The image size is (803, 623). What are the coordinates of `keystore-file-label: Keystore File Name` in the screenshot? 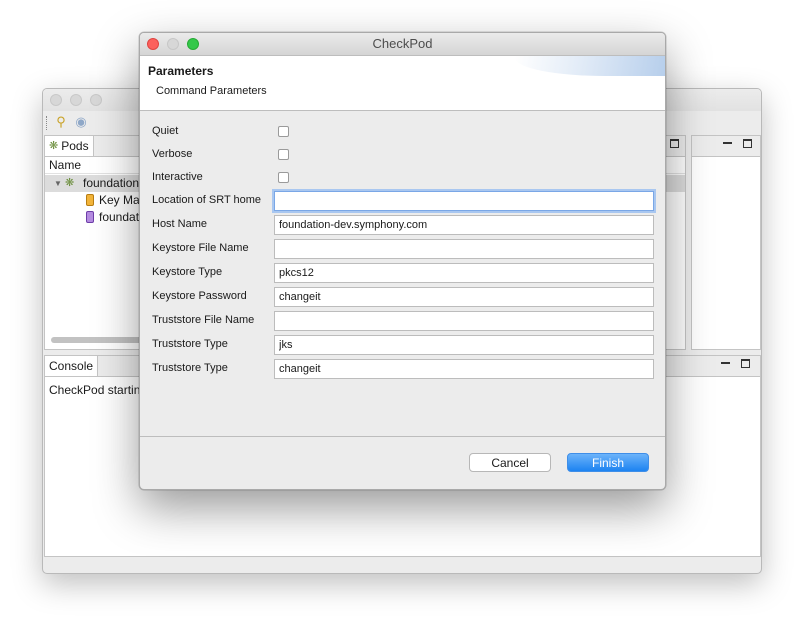 It's located at (200, 248).